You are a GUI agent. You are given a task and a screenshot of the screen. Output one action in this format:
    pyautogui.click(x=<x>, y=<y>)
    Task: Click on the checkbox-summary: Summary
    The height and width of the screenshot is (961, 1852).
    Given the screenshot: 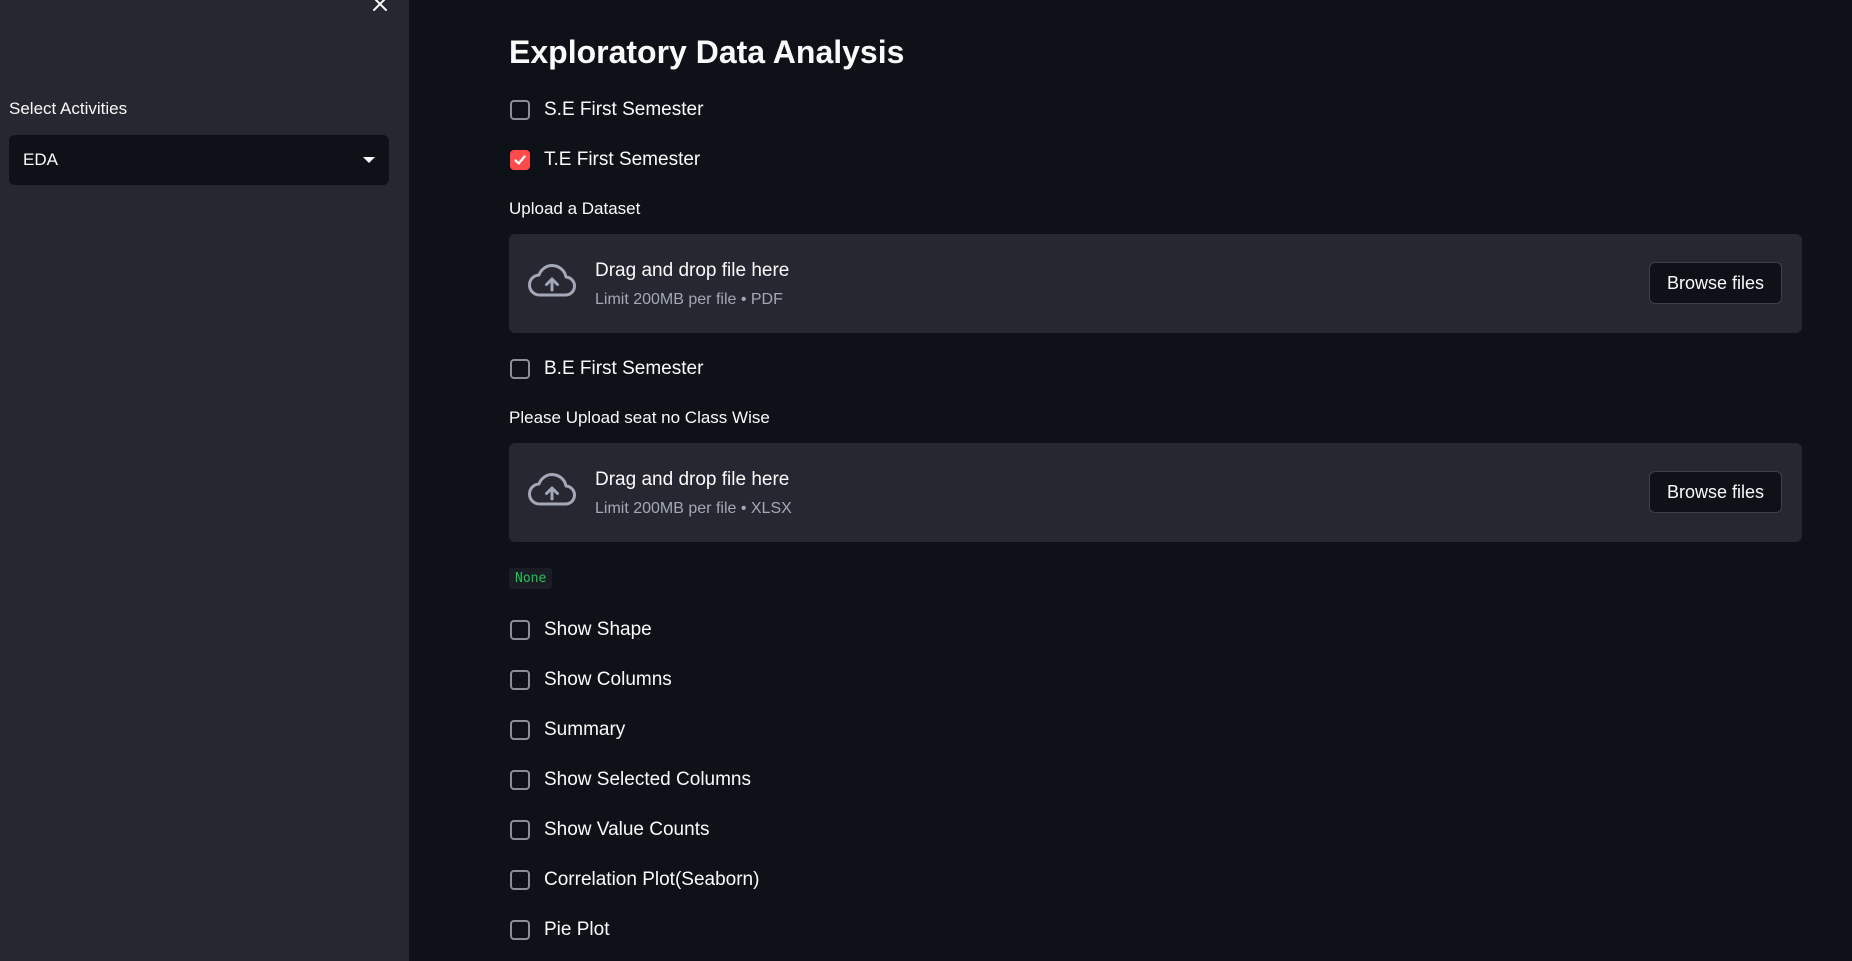 What is the action you would take?
    pyautogui.click(x=567, y=730)
    